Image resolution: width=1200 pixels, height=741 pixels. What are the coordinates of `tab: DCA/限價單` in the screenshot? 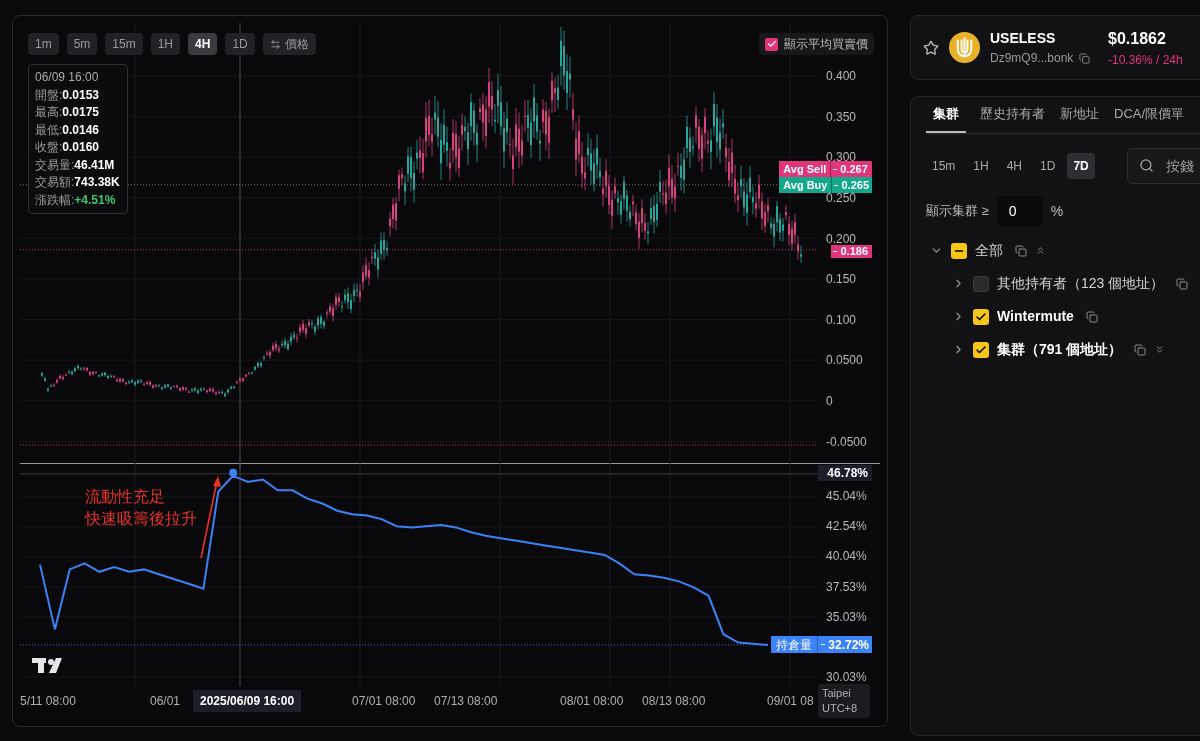 It's located at (1149, 118).